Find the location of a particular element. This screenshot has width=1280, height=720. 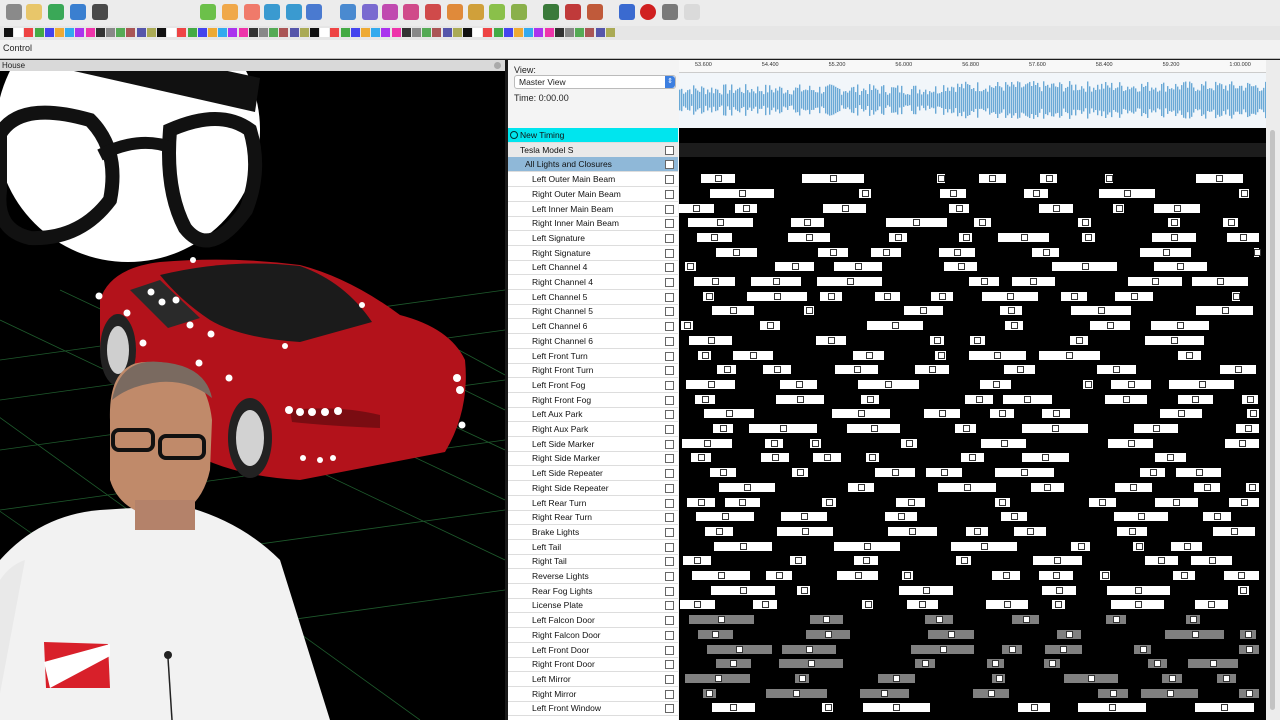

copy-icon is located at coordinates (411, 12).